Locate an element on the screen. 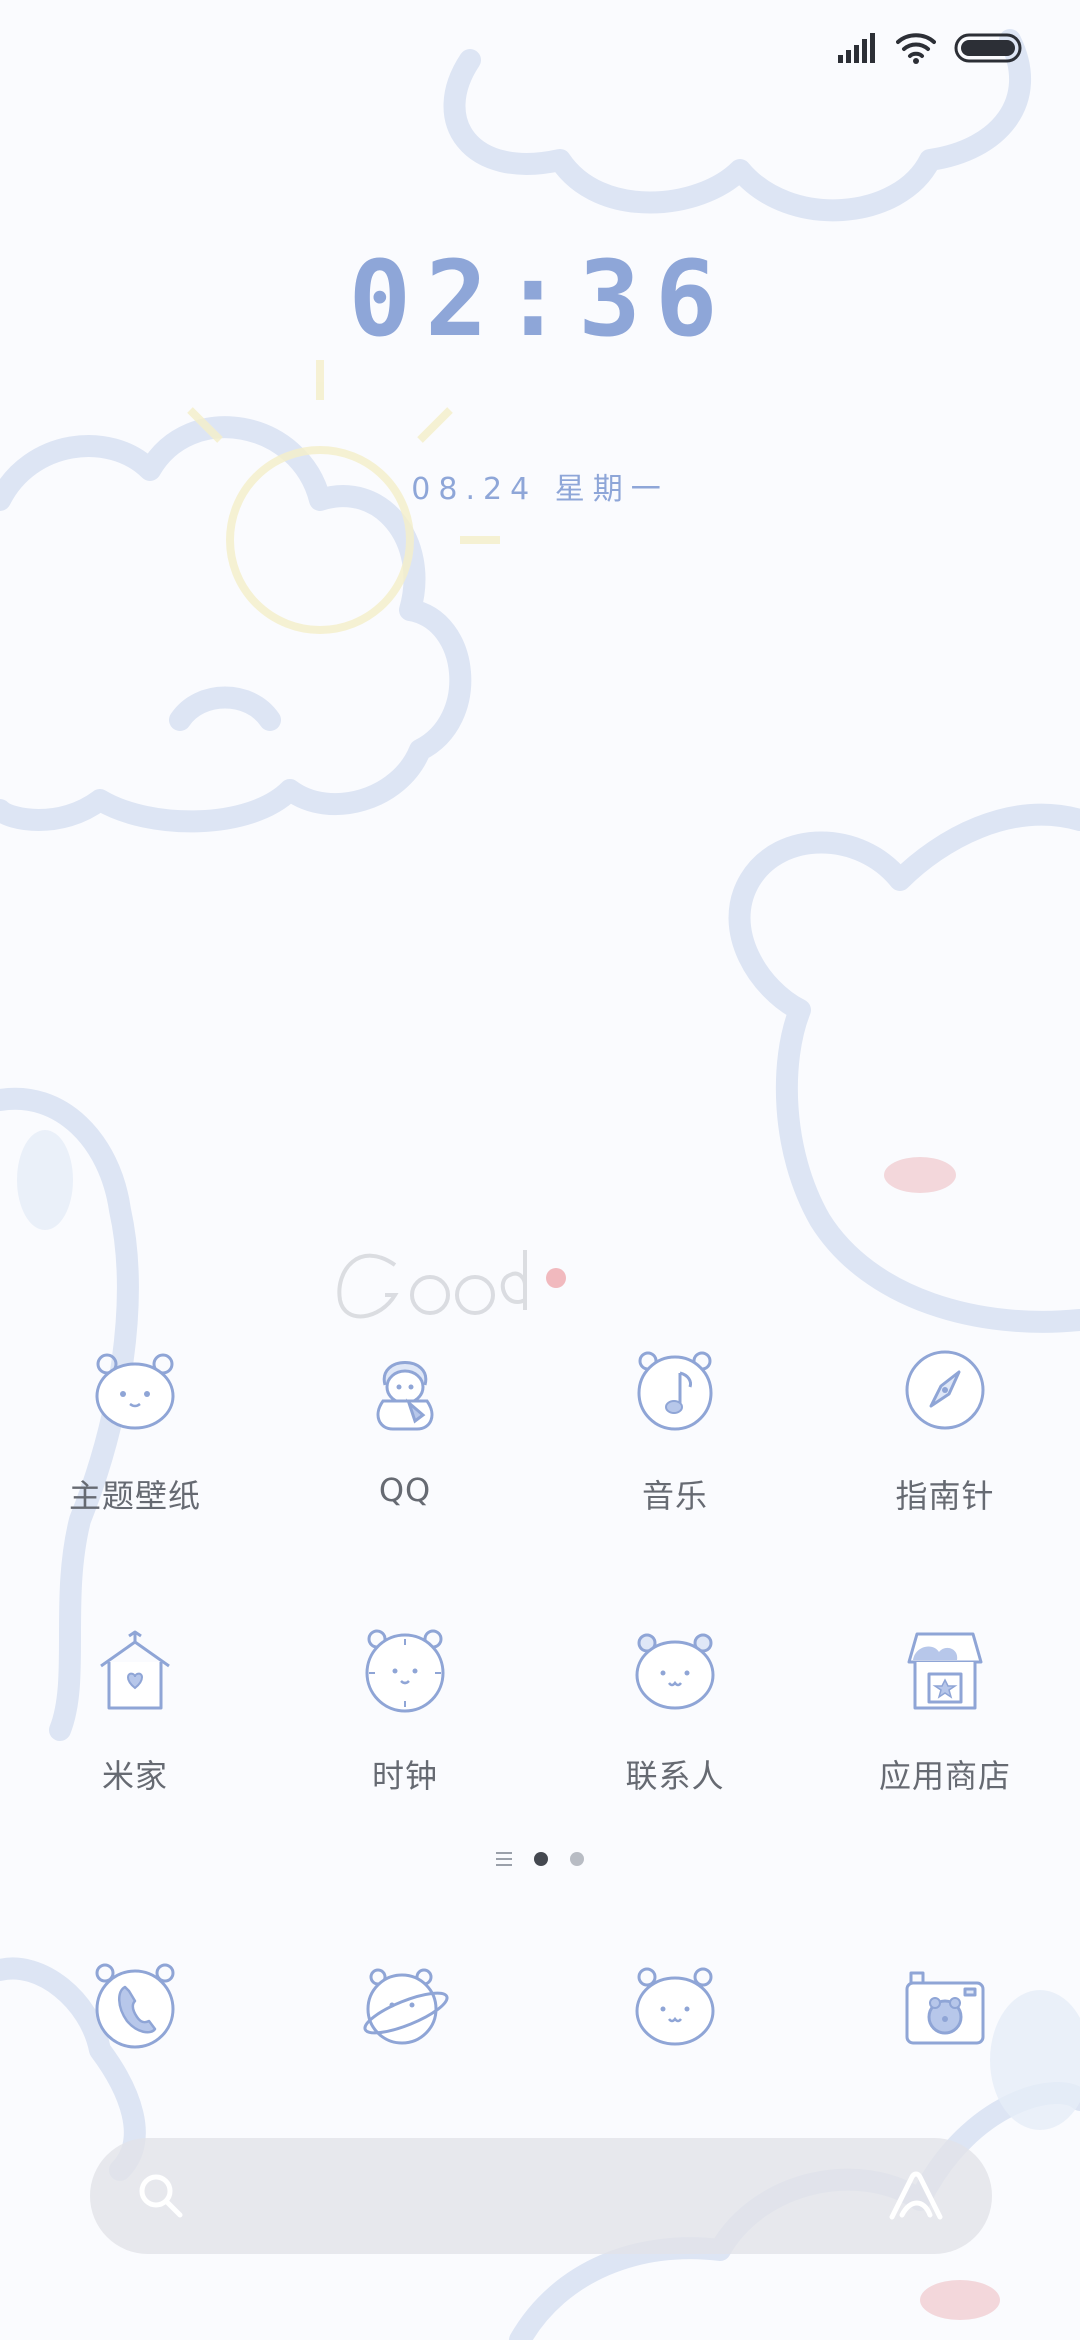 Image resolution: width=1080 pixels, height=2340 pixels. browser-planet-icon is located at coordinates (406, 2006).